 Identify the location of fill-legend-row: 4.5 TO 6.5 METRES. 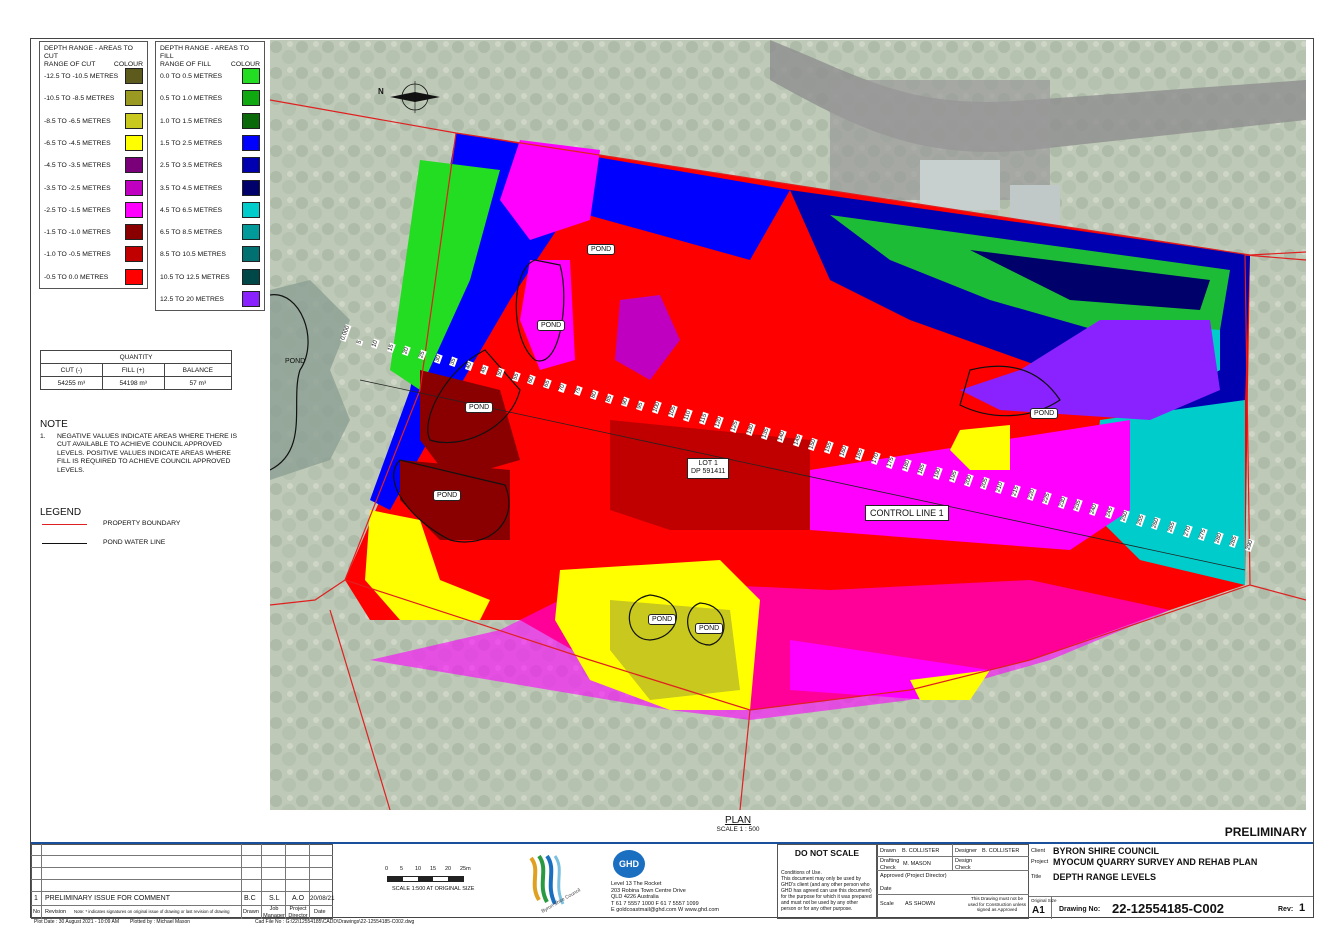
(210, 210).